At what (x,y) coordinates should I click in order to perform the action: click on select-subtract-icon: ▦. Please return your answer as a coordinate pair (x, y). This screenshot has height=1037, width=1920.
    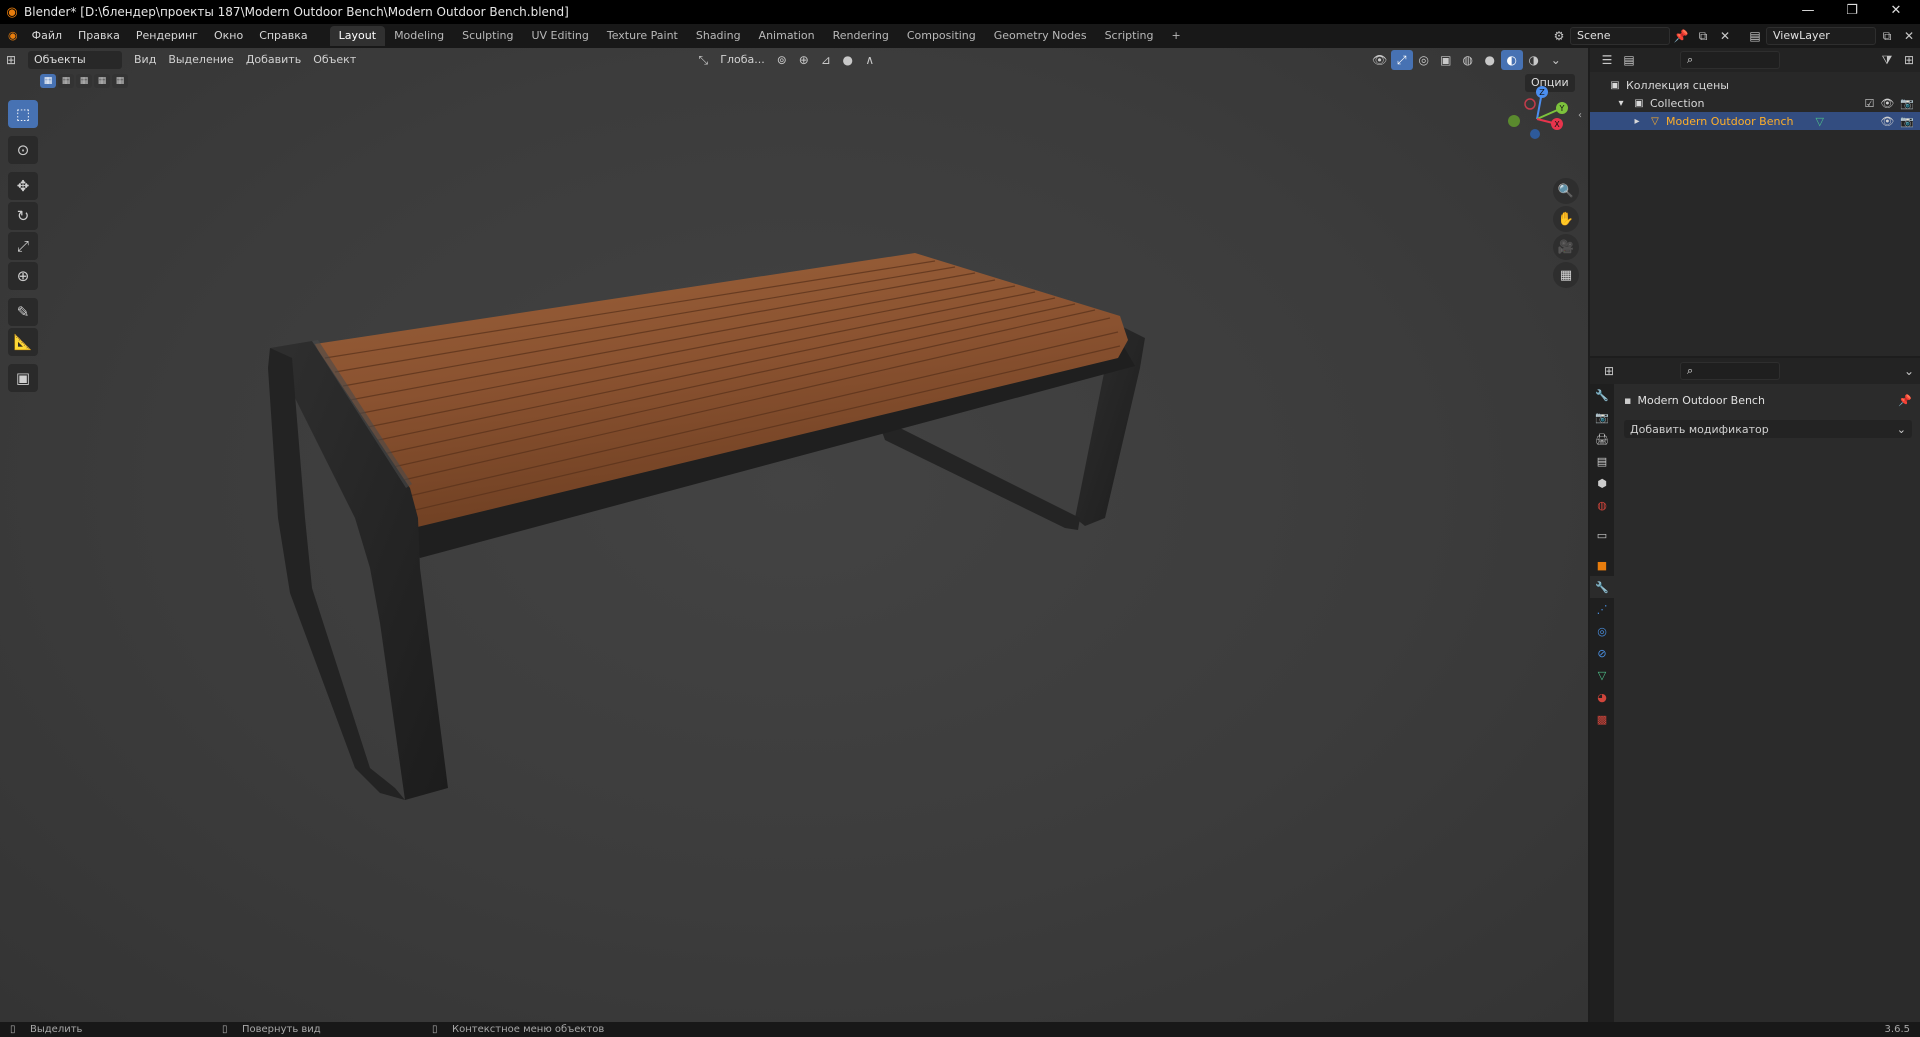
    Looking at the image, I should click on (84, 81).